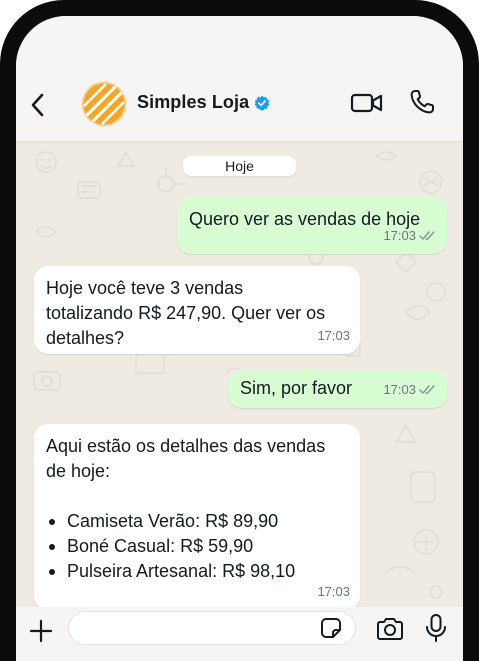 The height and width of the screenshot is (661, 479). I want to click on chat-header: Simples Loja, so click(239, 109).